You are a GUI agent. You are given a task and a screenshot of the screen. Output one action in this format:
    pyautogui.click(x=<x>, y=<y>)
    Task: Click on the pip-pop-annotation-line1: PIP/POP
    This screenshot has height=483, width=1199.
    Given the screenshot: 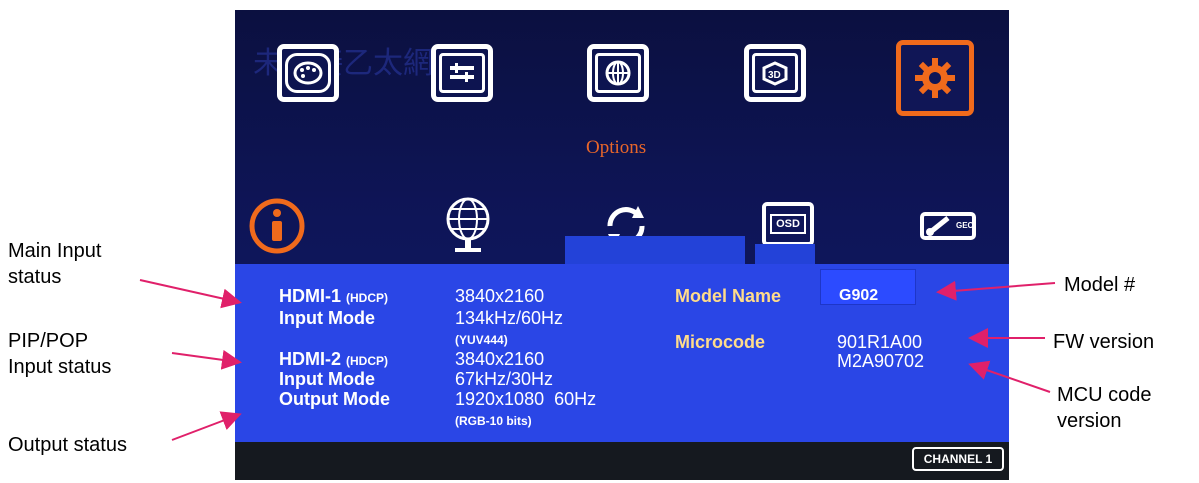 What is the action you would take?
    pyautogui.click(x=48, y=341)
    